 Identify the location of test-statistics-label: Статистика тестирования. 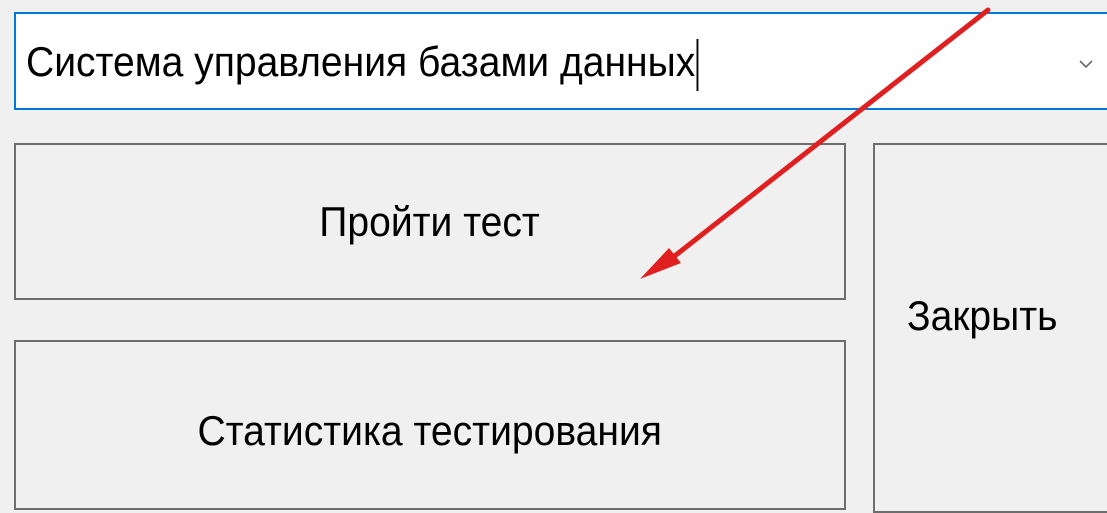
(430, 430).